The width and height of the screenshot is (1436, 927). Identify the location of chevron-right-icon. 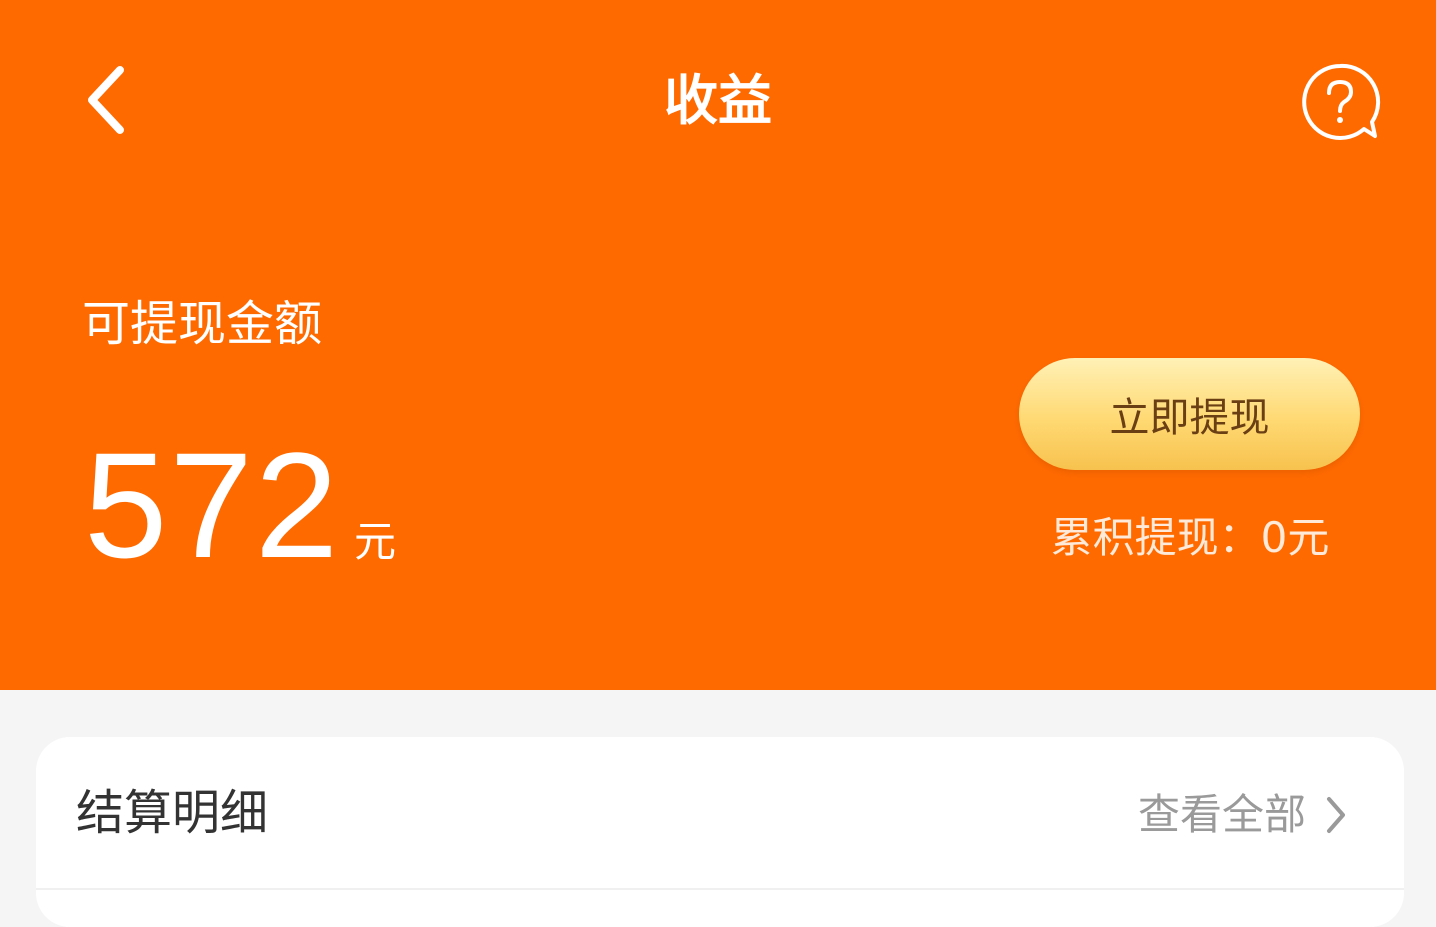
(1336, 815).